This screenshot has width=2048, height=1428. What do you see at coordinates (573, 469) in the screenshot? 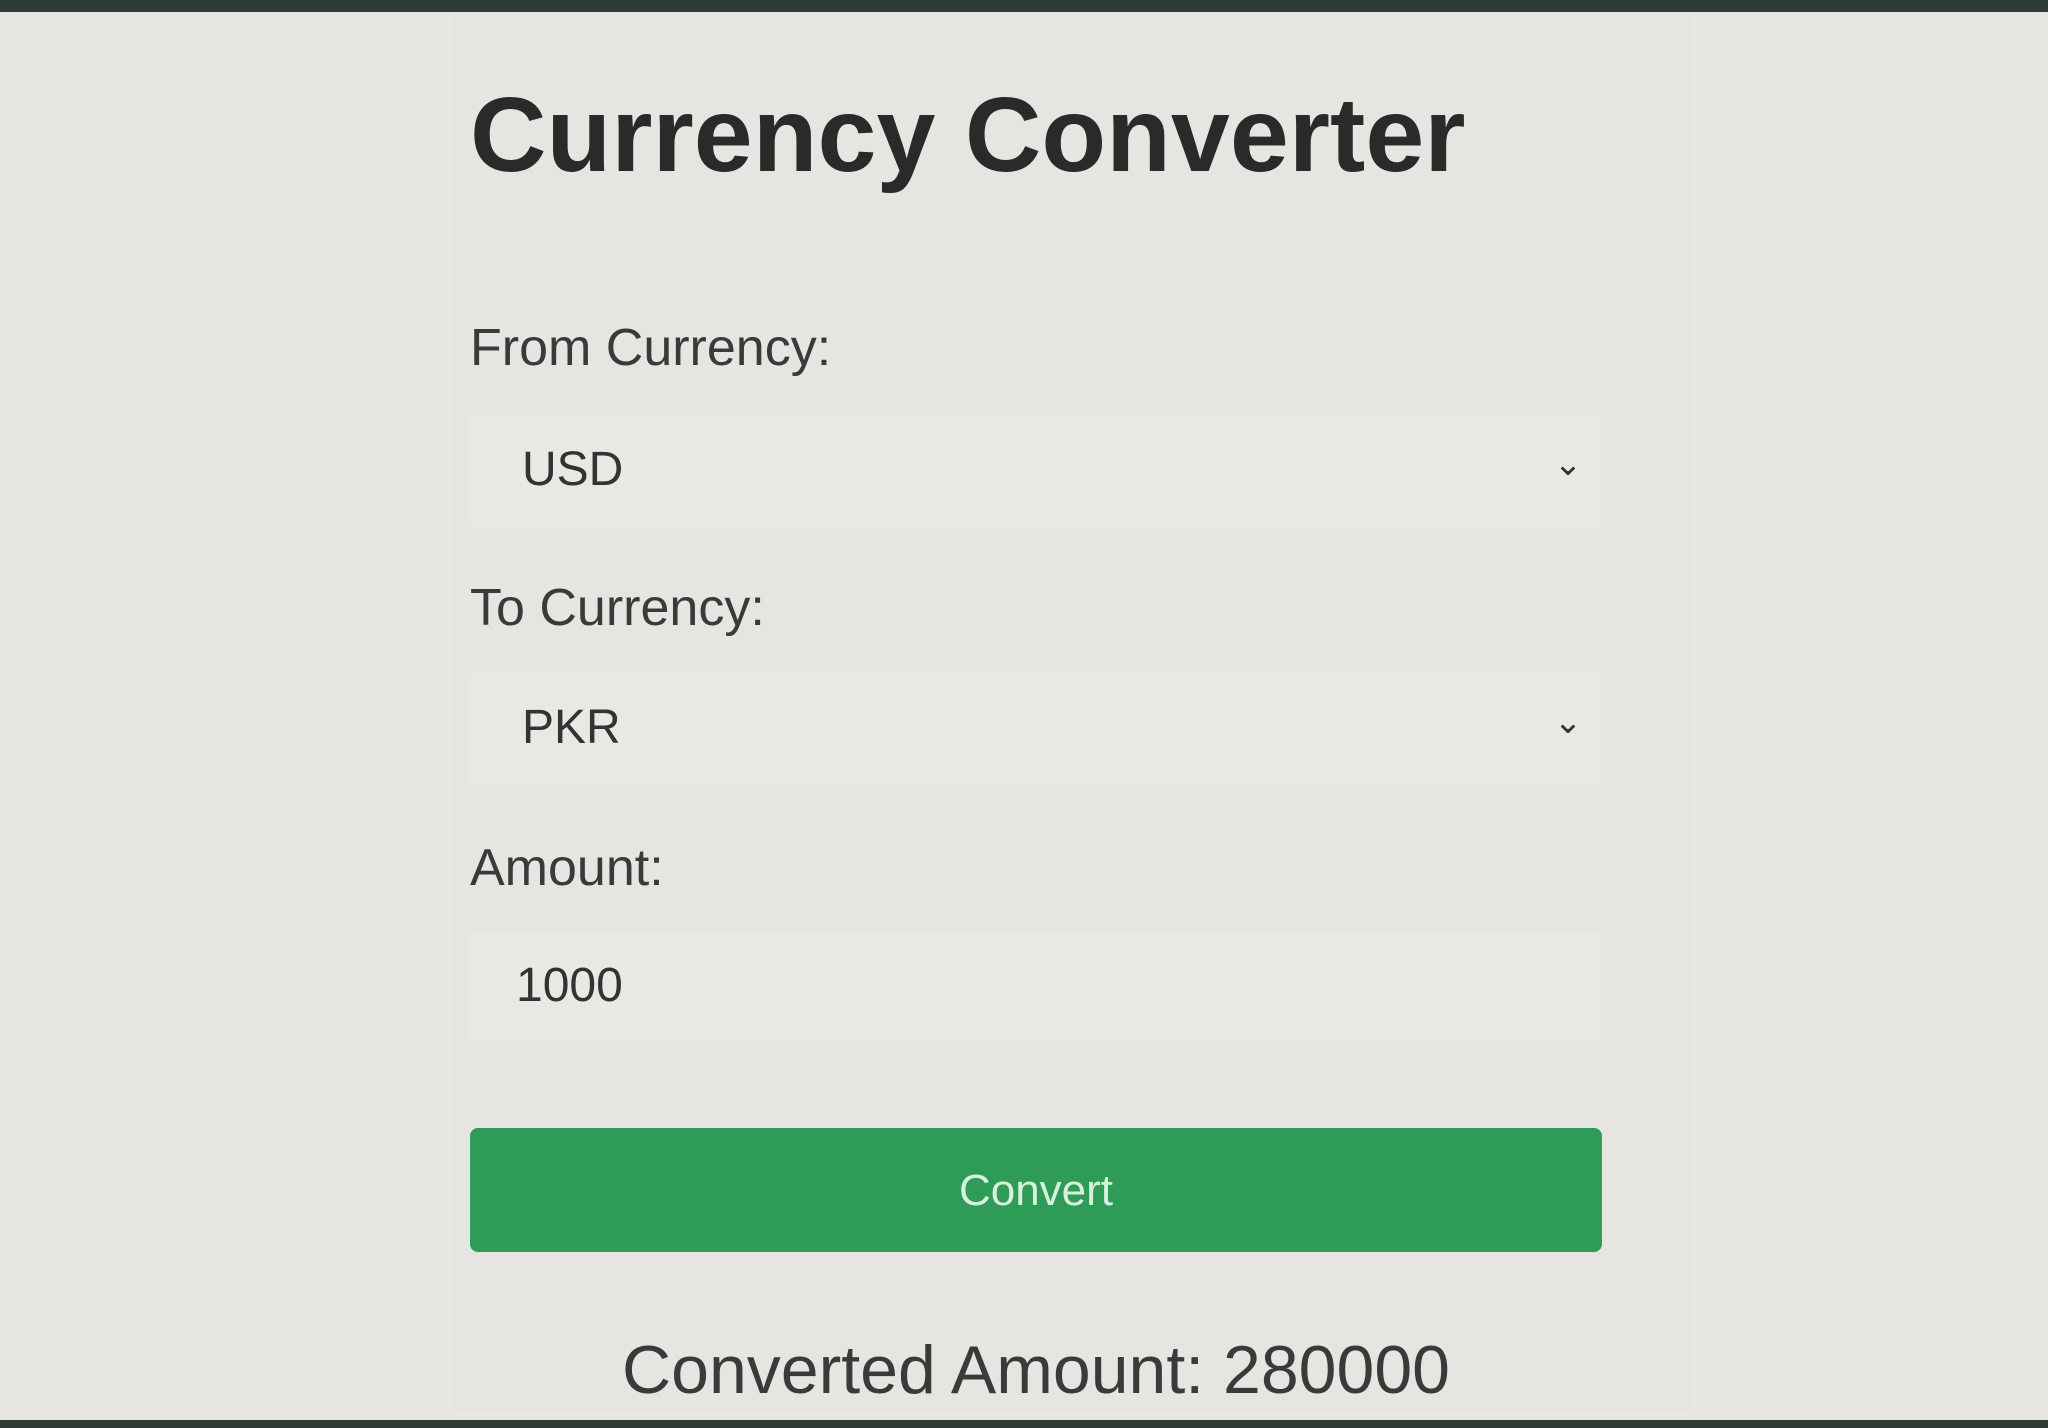
I see `from-currency-value: USD` at bounding box center [573, 469].